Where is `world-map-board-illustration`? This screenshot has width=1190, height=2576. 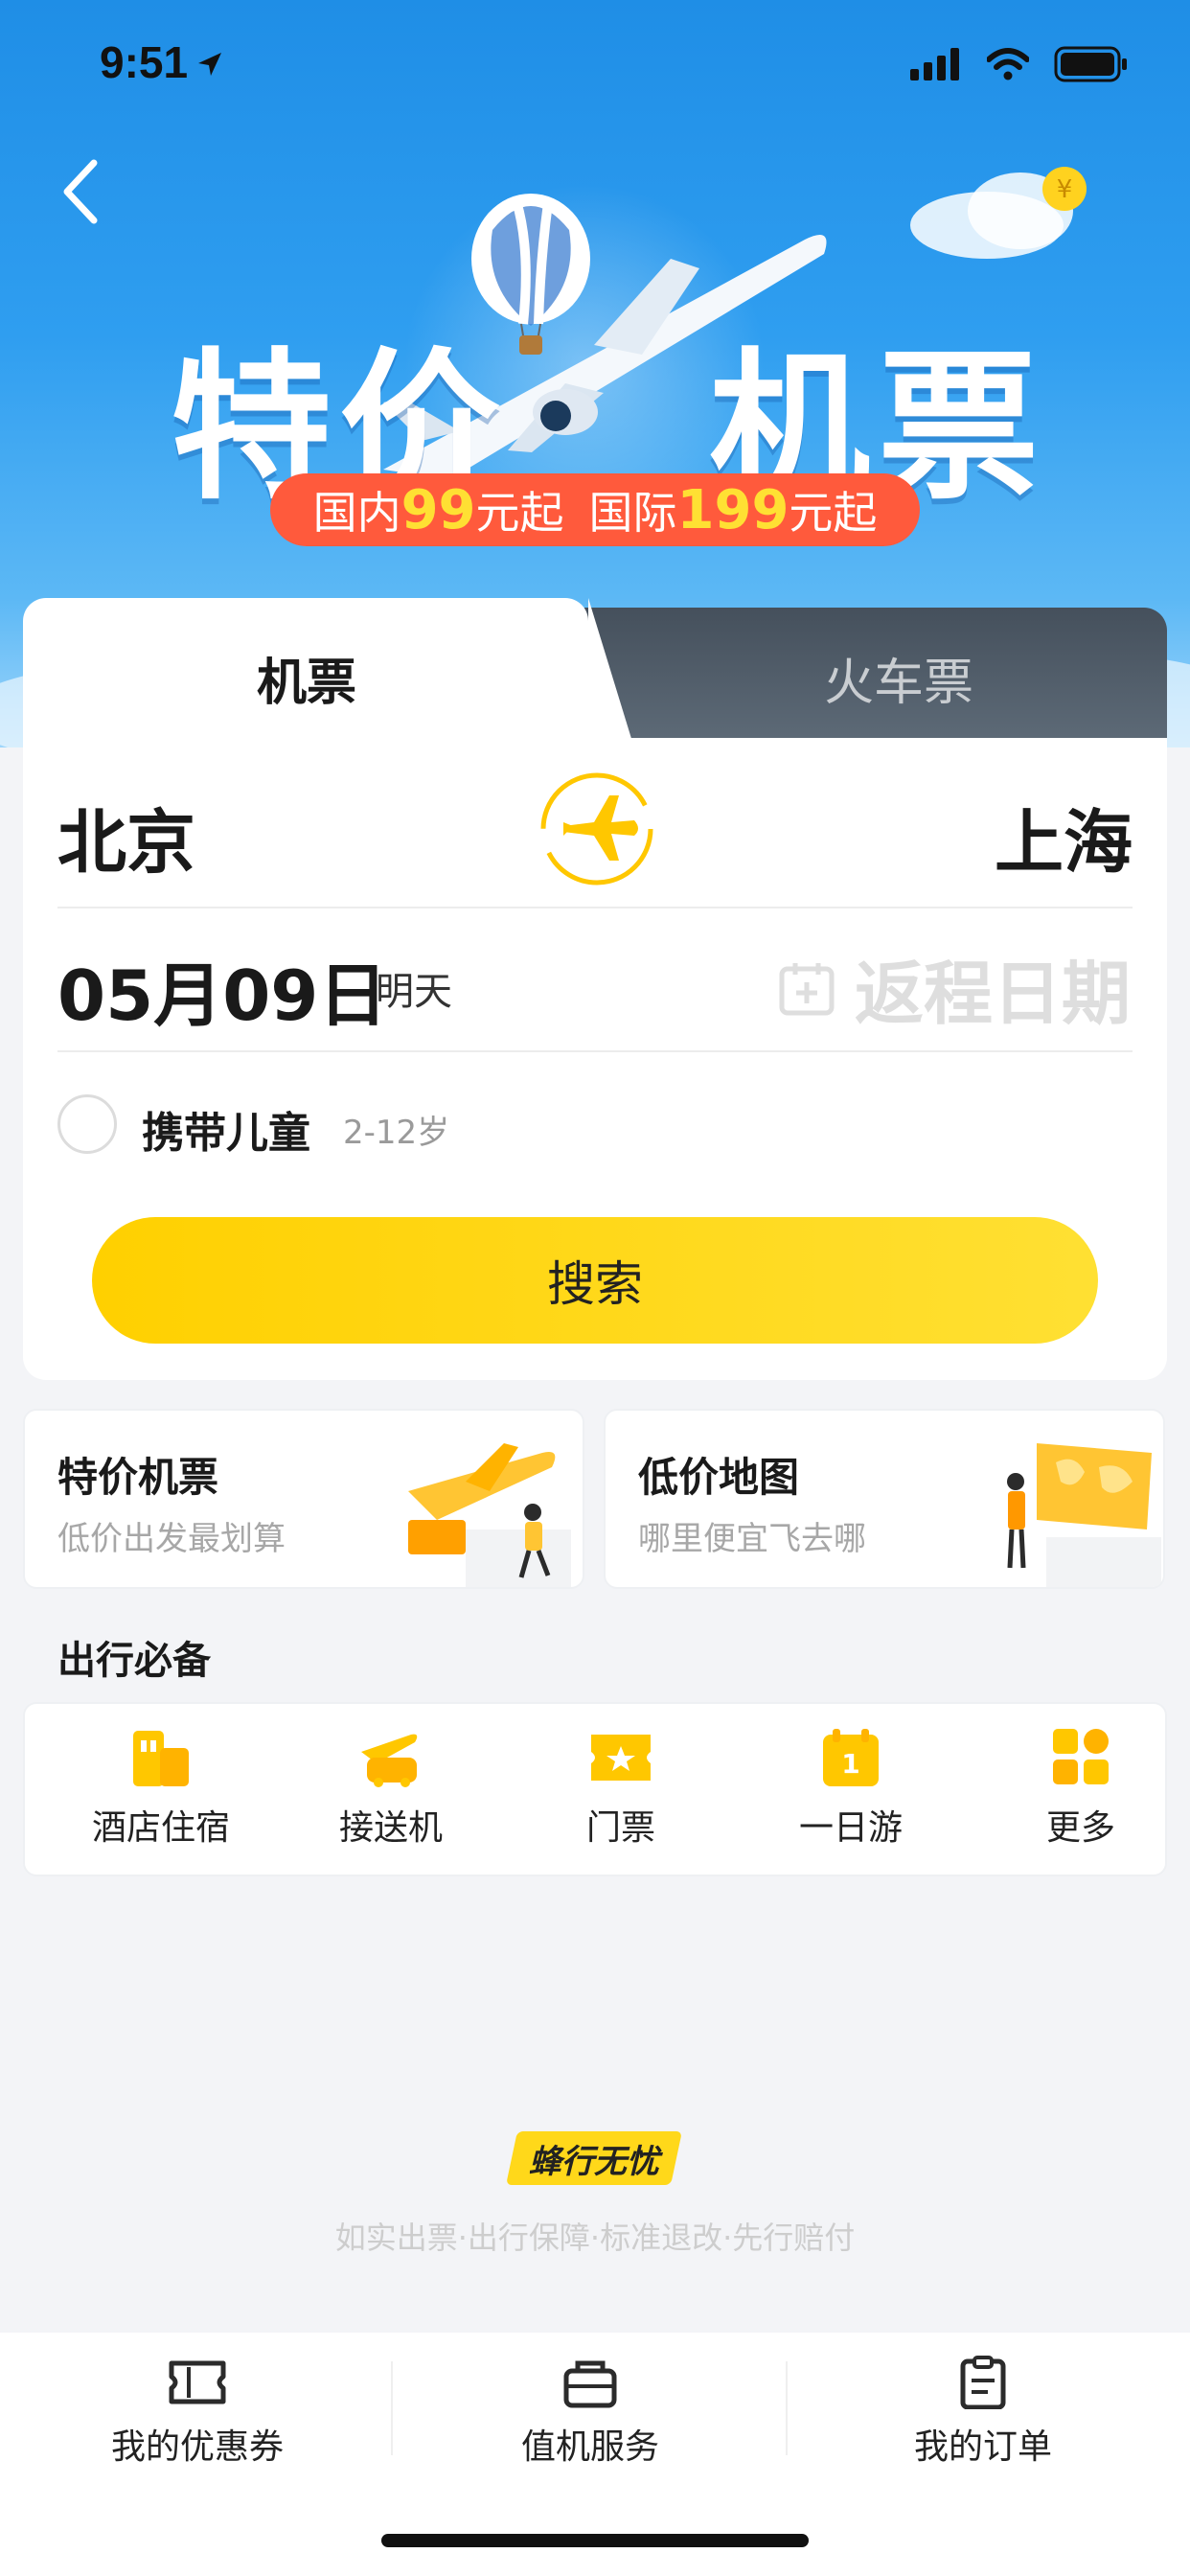 world-map-board-illustration is located at coordinates (1084, 1515).